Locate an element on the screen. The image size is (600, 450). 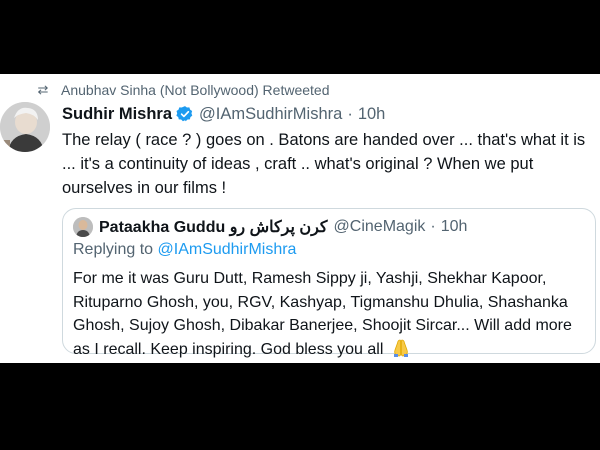
replying-to-line: Replying to @IAmSudhirMishra is located at coordinates (184, 252).